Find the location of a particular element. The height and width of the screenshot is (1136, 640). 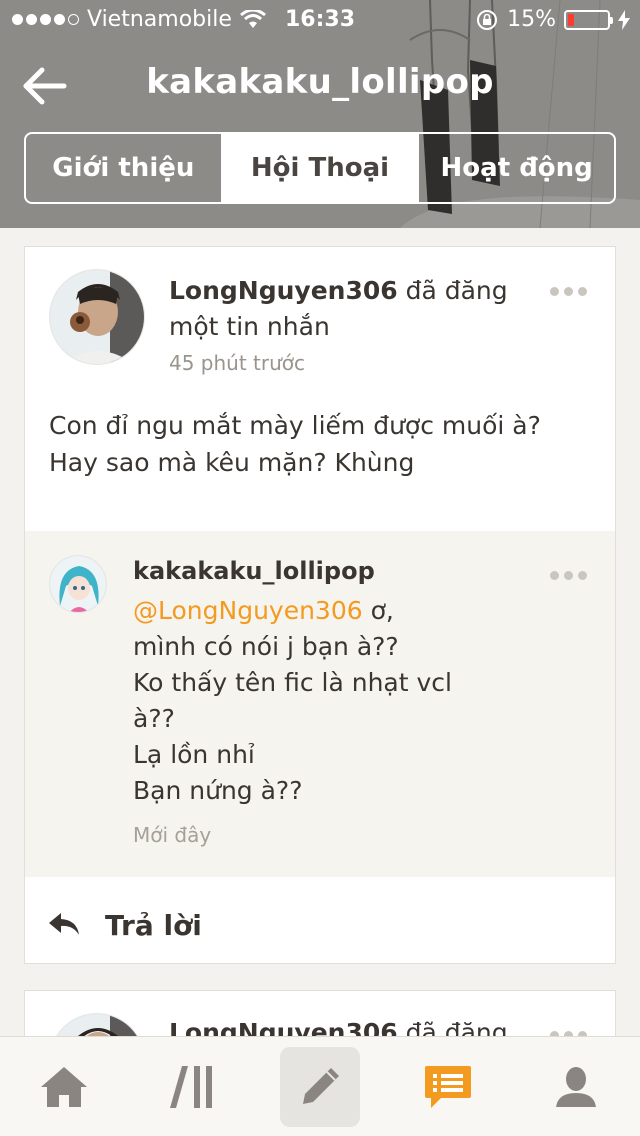

reply-arrow-icon is located at coordinates (64, 924).